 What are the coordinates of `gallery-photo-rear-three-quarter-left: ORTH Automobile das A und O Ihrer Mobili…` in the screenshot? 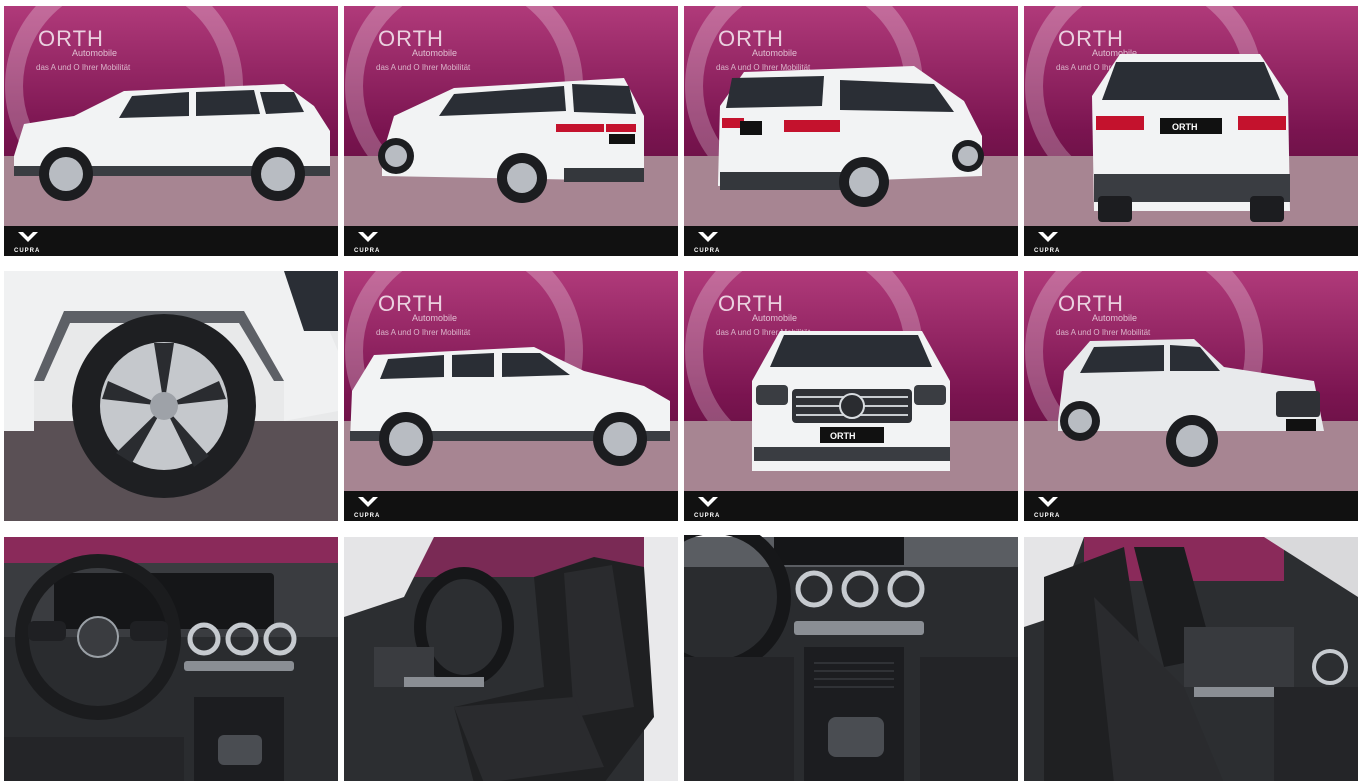 It's located at (511, 131).